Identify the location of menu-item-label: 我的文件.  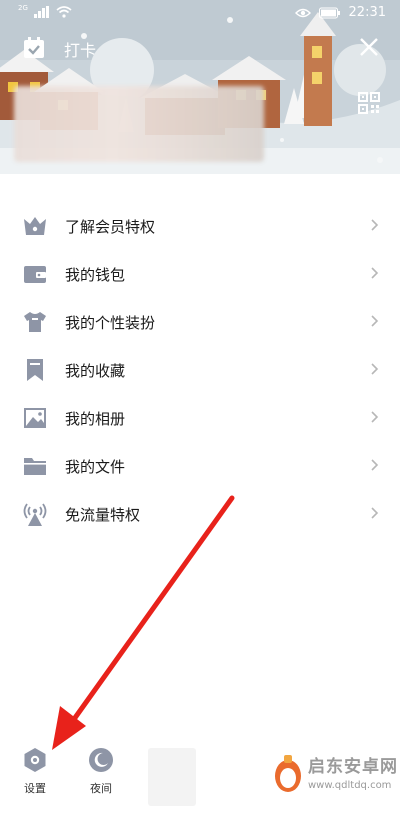
(95, 467).